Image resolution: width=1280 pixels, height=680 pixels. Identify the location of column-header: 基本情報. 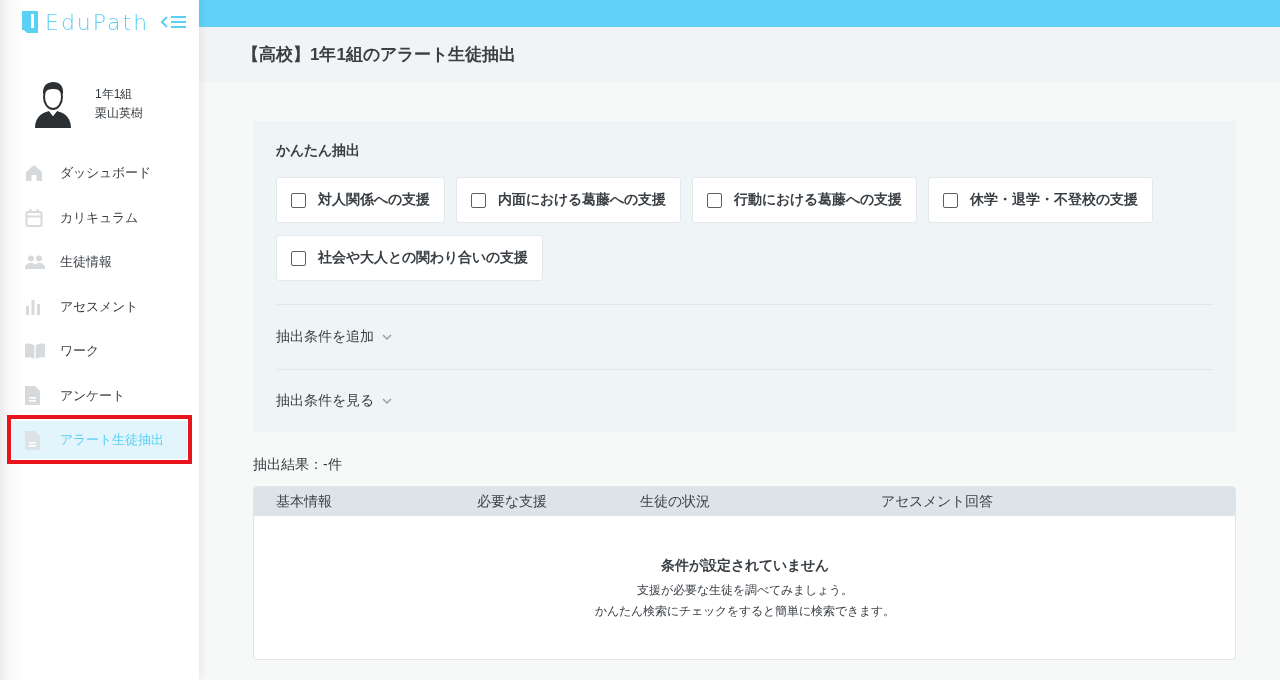
(304, 501).